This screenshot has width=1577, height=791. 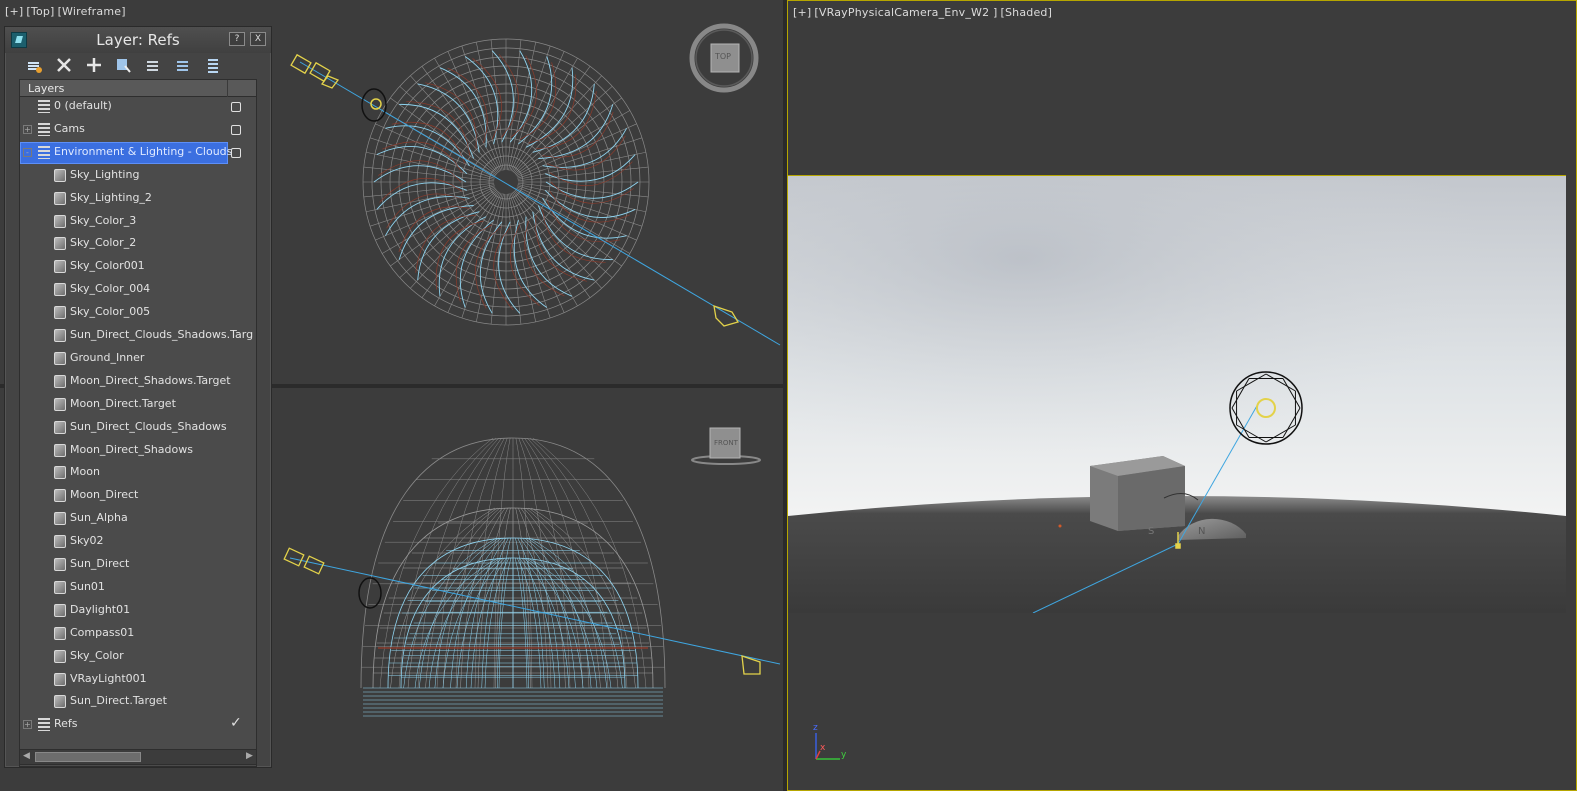 What do you see at coordinates (236, 723) in the screenshot?
I see `current-layer-check-icon: ✓` at bounding box center [236, 723].